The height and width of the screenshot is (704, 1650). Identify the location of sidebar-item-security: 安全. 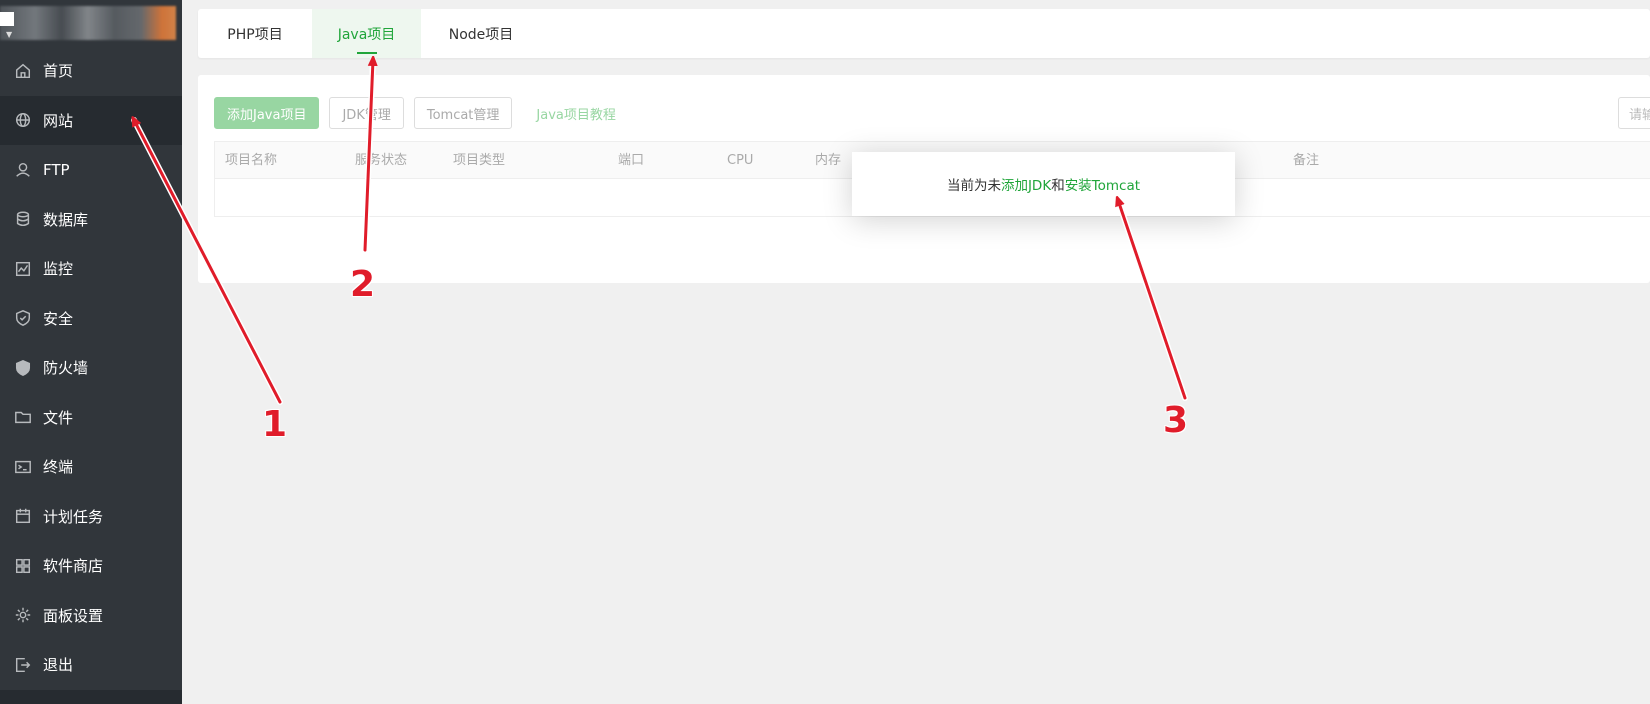
(91, 319).